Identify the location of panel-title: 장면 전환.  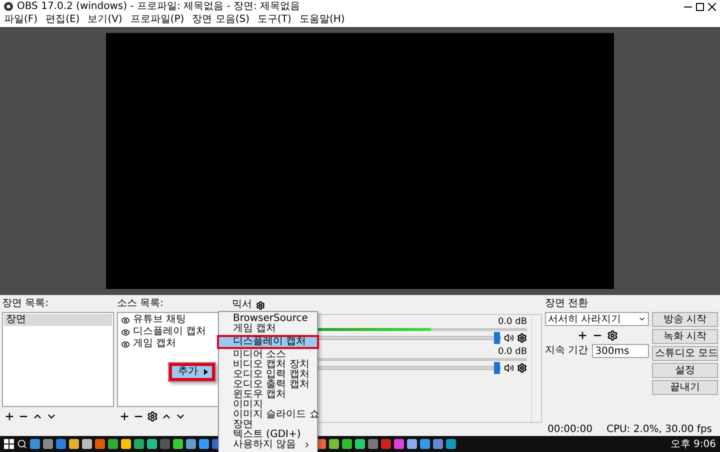
(567, 304).